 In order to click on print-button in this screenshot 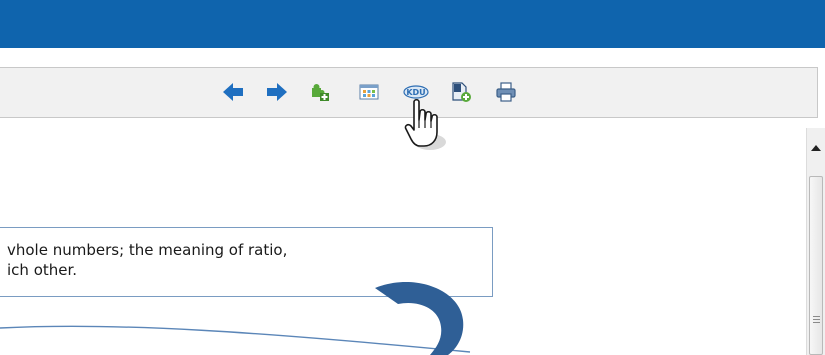, I will do `click(506, 92)`.